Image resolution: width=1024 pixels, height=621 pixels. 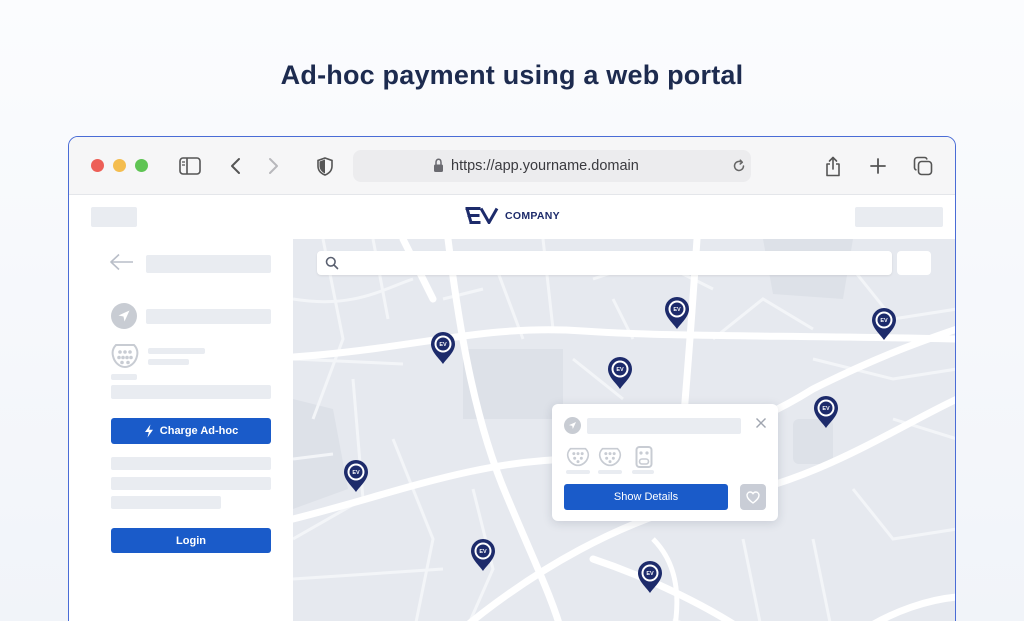 I want to click on favorite-button, so click(x=753, y=497).